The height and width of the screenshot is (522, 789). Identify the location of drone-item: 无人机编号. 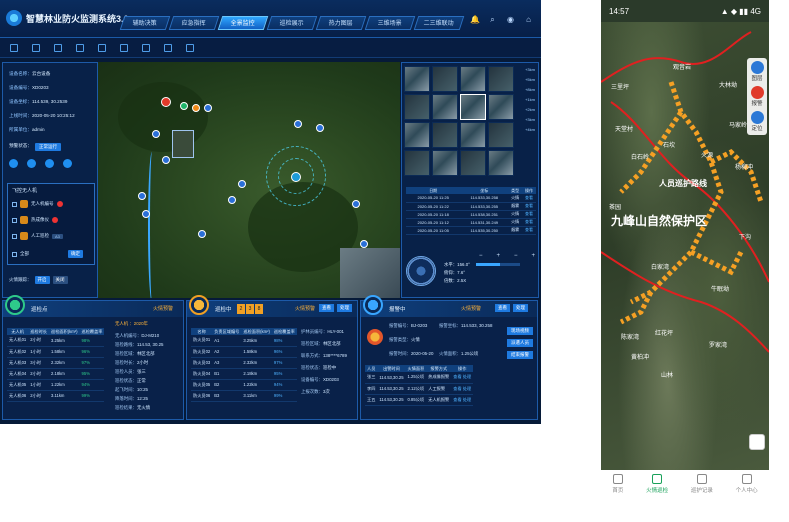
(37, 204).